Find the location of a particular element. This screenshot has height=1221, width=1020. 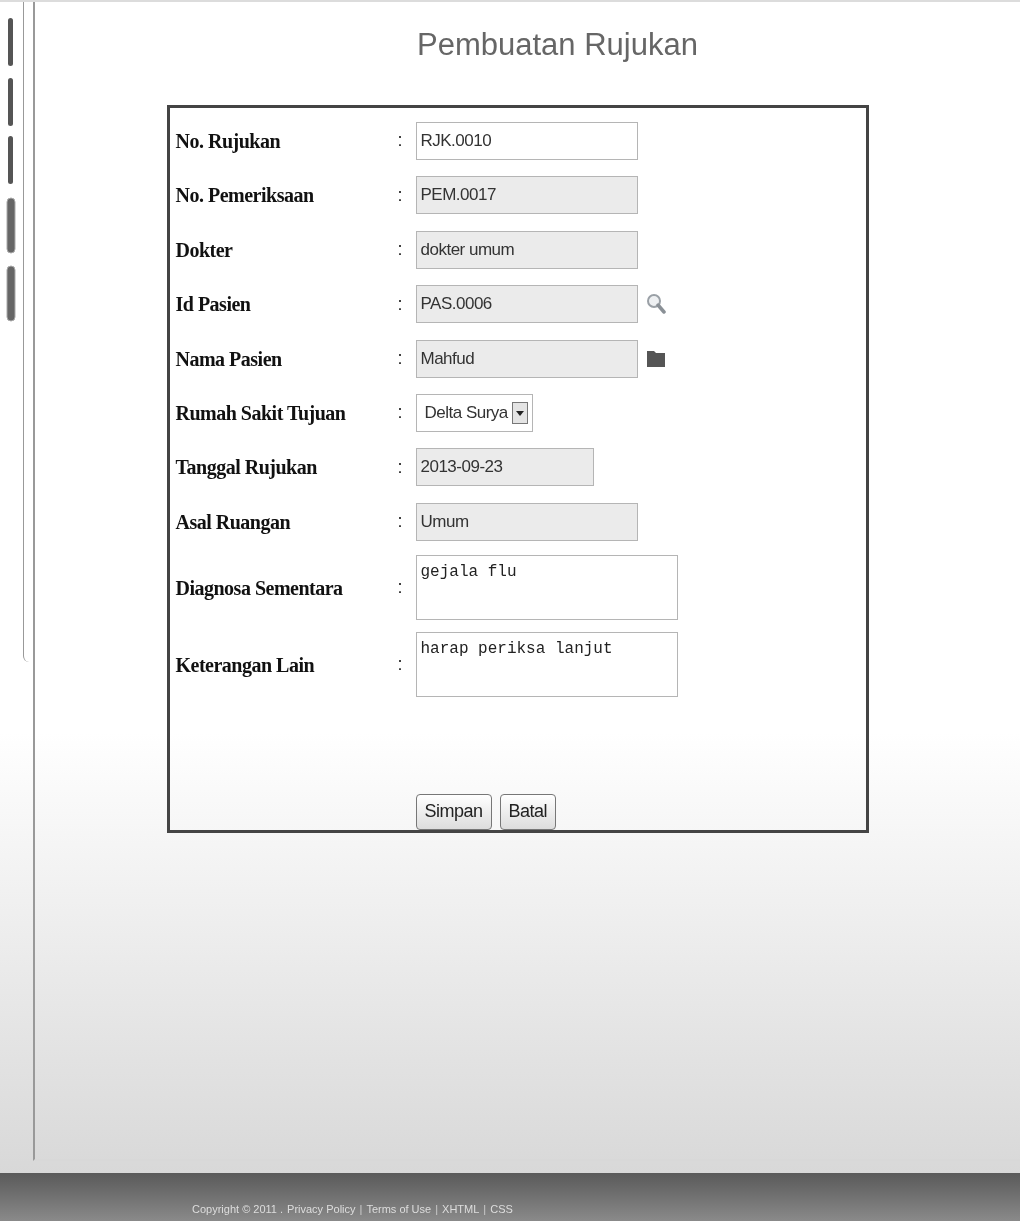

caret-icon is located at coordinates (519, 413).